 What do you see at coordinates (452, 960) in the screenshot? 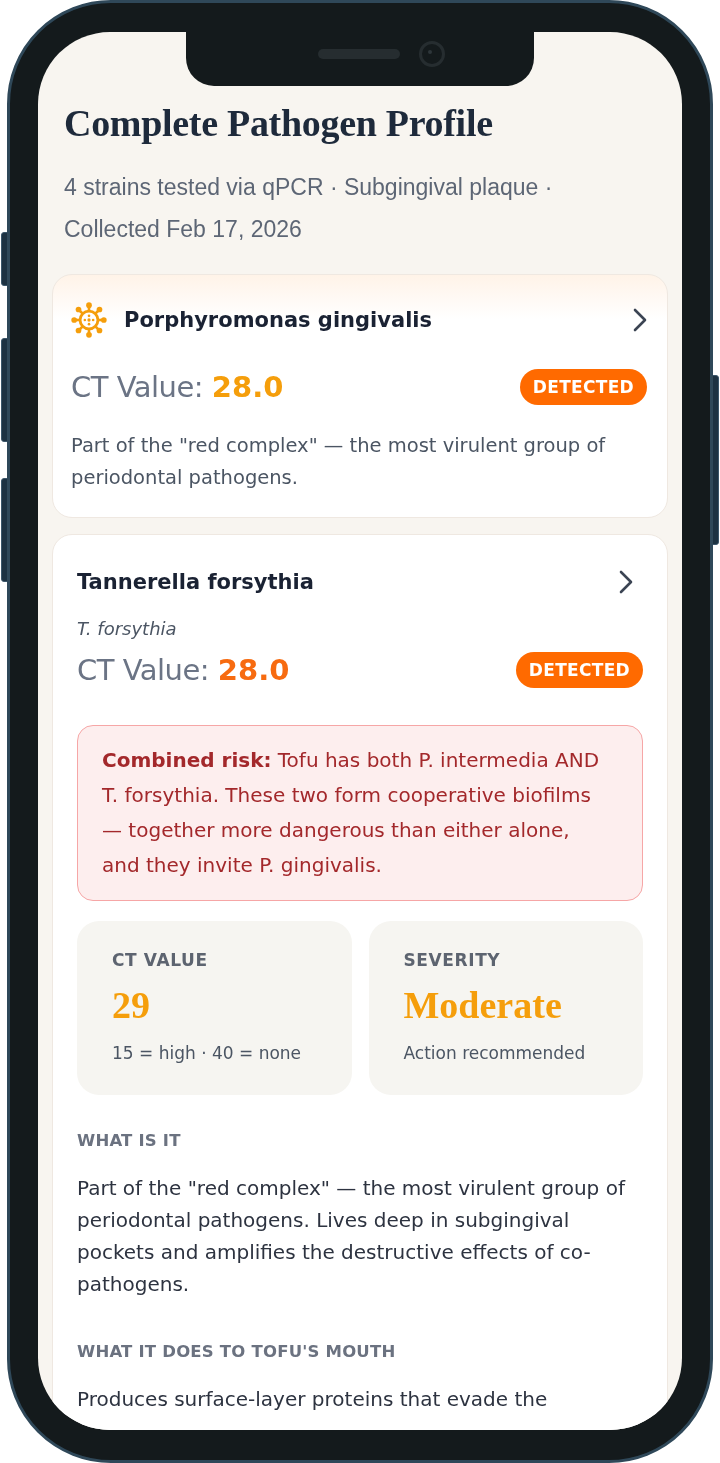
I see `stat-label: SEVERITY` at bounding box center [452, 960].